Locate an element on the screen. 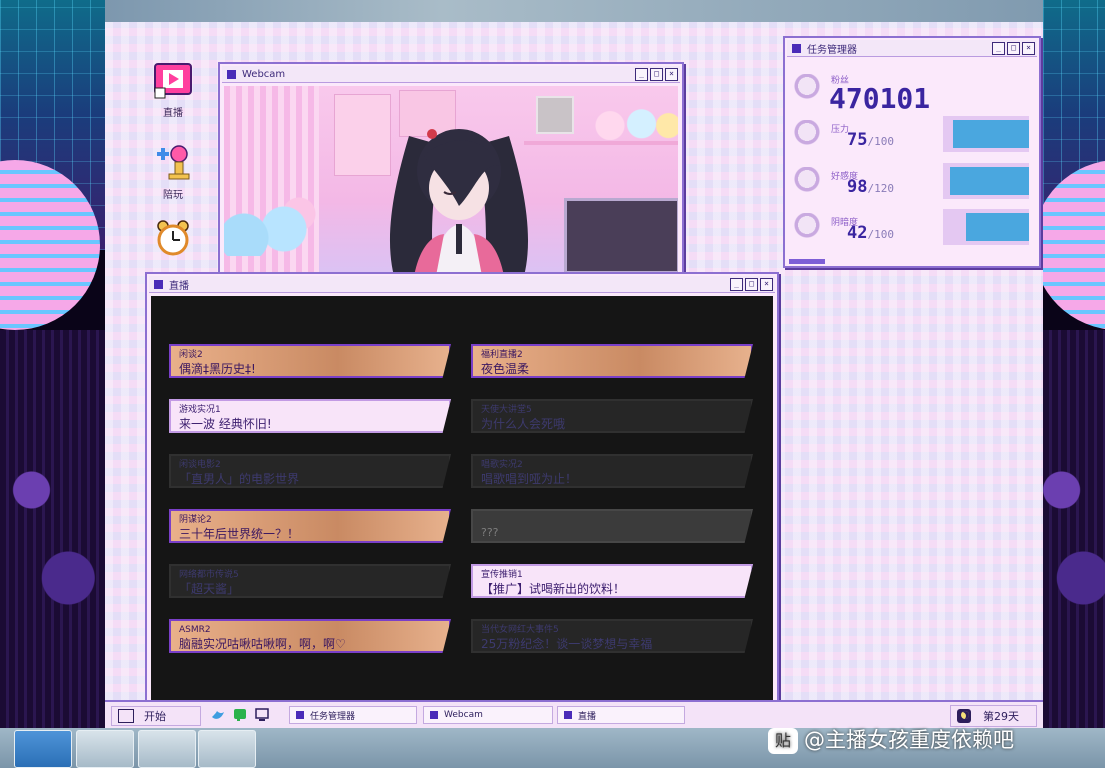 Image resolution: width=1105 pixels, height=768 pixels. desktop-icon-stream: 直播 is located at coordinates (173, 90).